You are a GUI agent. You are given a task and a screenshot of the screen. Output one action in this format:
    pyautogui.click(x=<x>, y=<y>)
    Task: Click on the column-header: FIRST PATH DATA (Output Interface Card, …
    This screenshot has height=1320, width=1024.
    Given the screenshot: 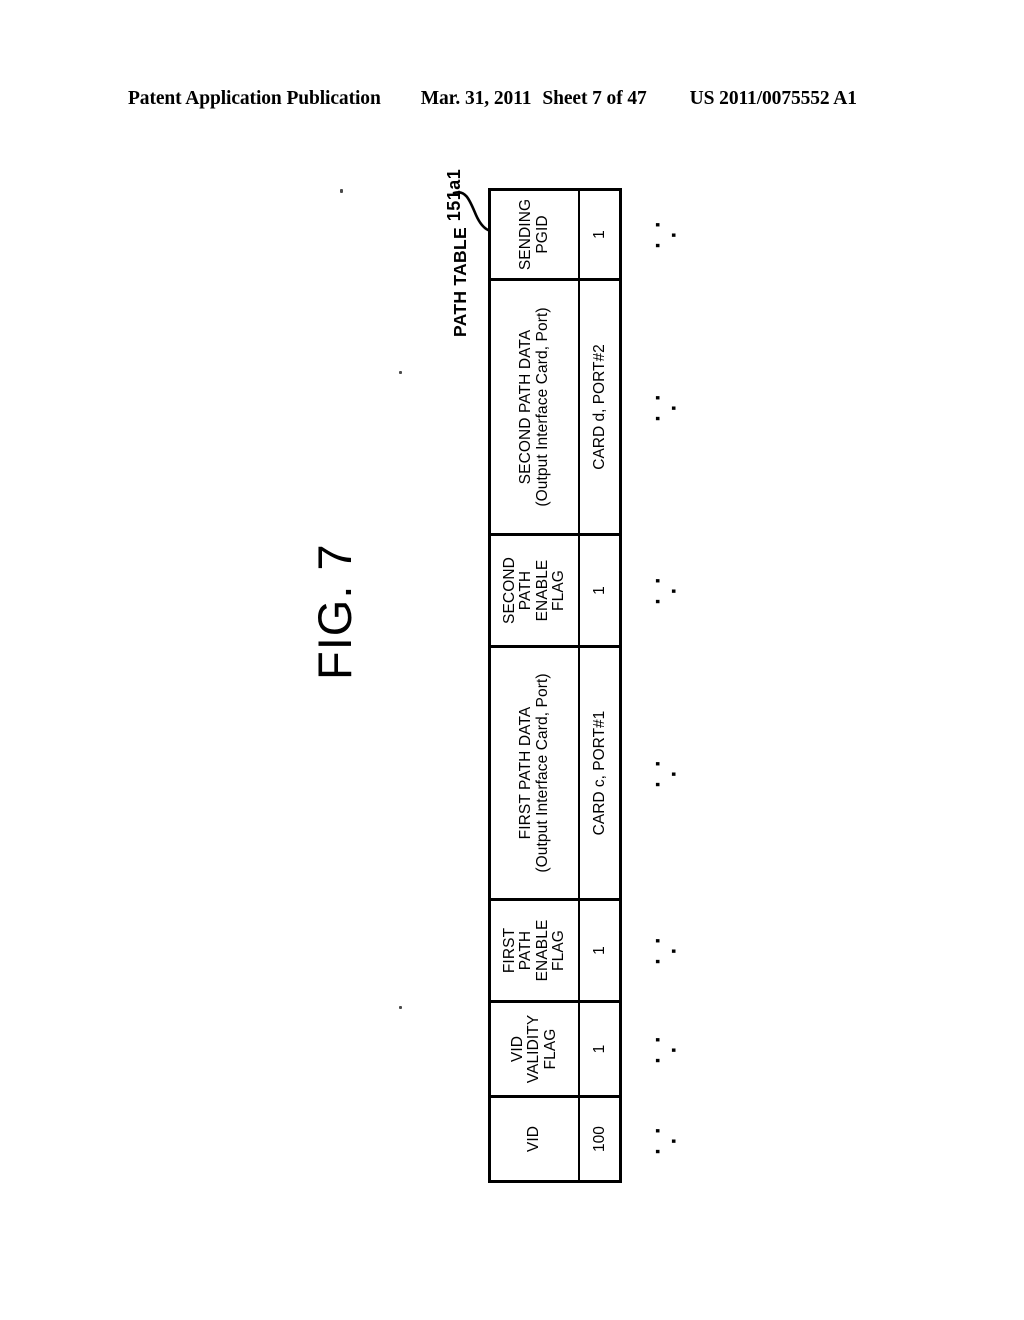 What is the action you would take?
    pyautogui.click(x=534, y=773)
    